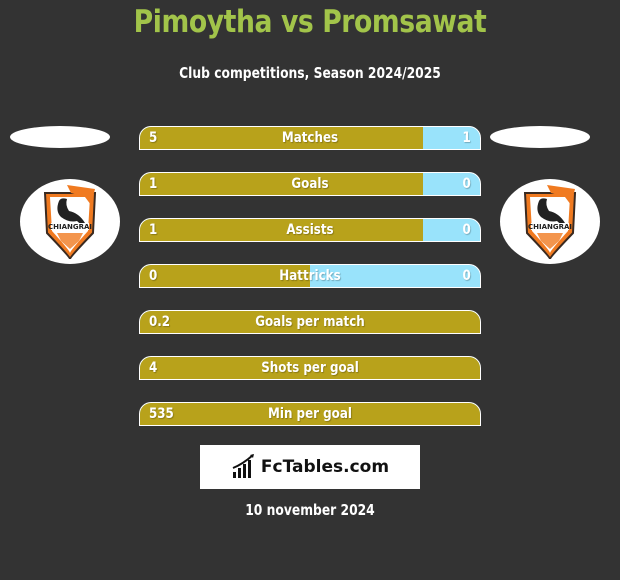  Describe the element at coordinates (310, 73) in the screenshot. I see `competition-subtitle: Club competitions, Season 2024/2025` at that location.